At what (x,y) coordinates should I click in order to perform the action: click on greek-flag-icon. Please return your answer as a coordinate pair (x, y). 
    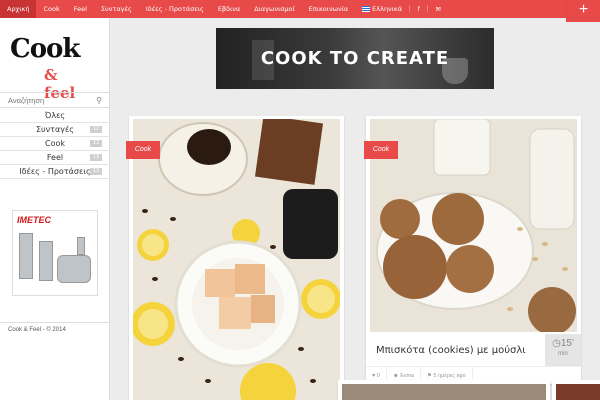
    Looking at the image, I should click on (366, 9).